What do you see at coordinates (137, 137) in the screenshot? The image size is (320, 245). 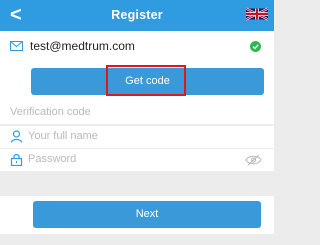 I see `full-name-field: Your full name` at bounding box center [137, 137].